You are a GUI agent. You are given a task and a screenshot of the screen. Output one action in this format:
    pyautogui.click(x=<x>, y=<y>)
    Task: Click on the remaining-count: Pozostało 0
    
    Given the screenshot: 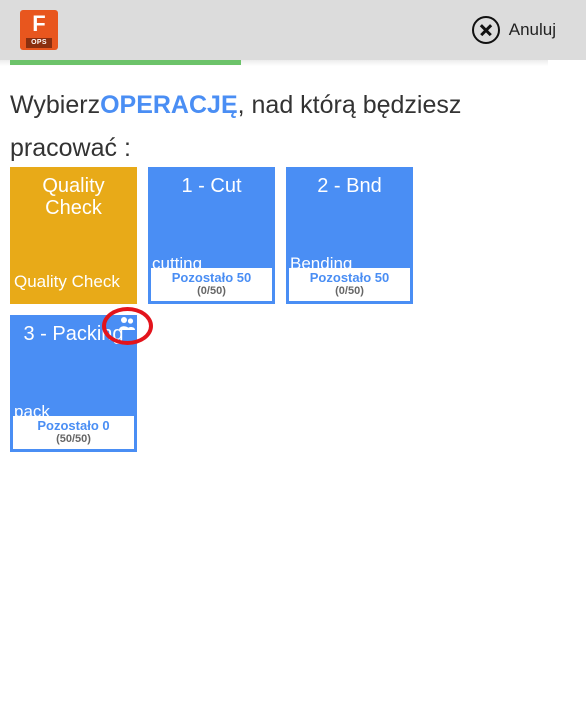 What is the action you would take?
    pyautogui.click(x=73, y=425)
    